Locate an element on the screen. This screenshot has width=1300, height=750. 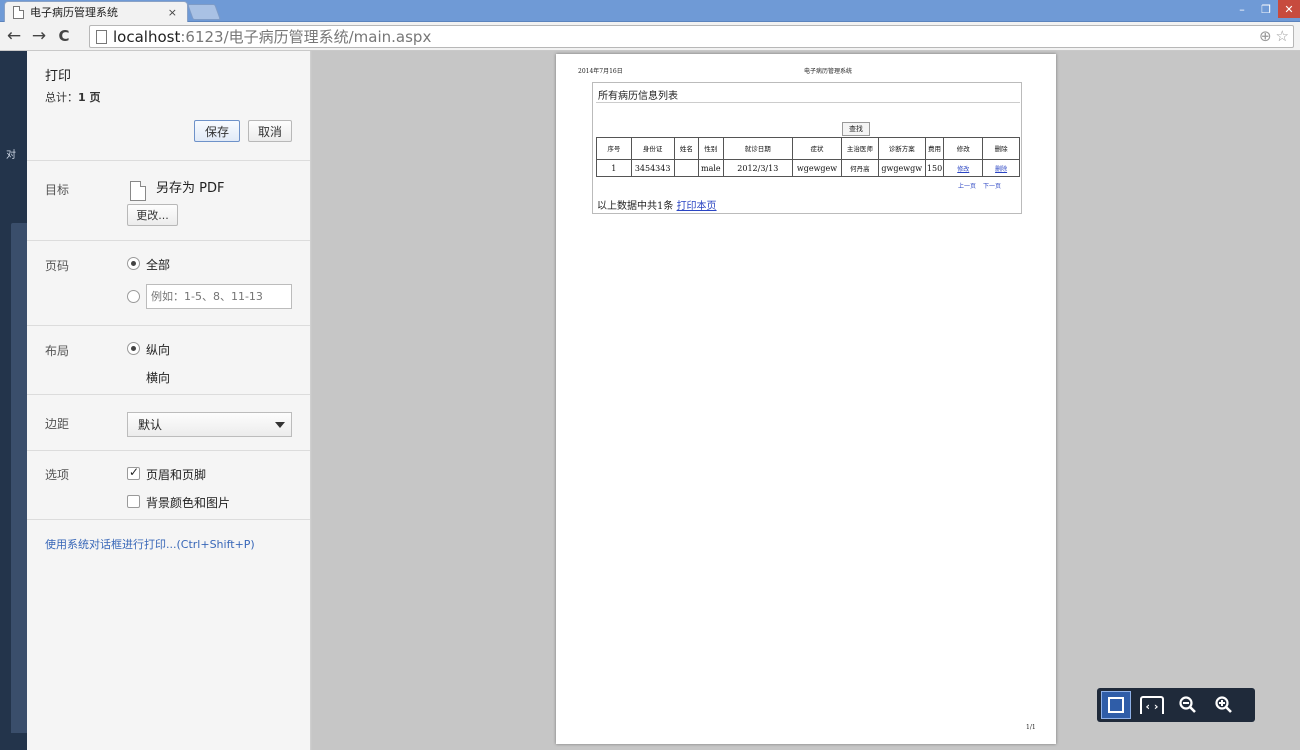
fit-width-icon: ‹ › is located at coordinates (1152, 705).